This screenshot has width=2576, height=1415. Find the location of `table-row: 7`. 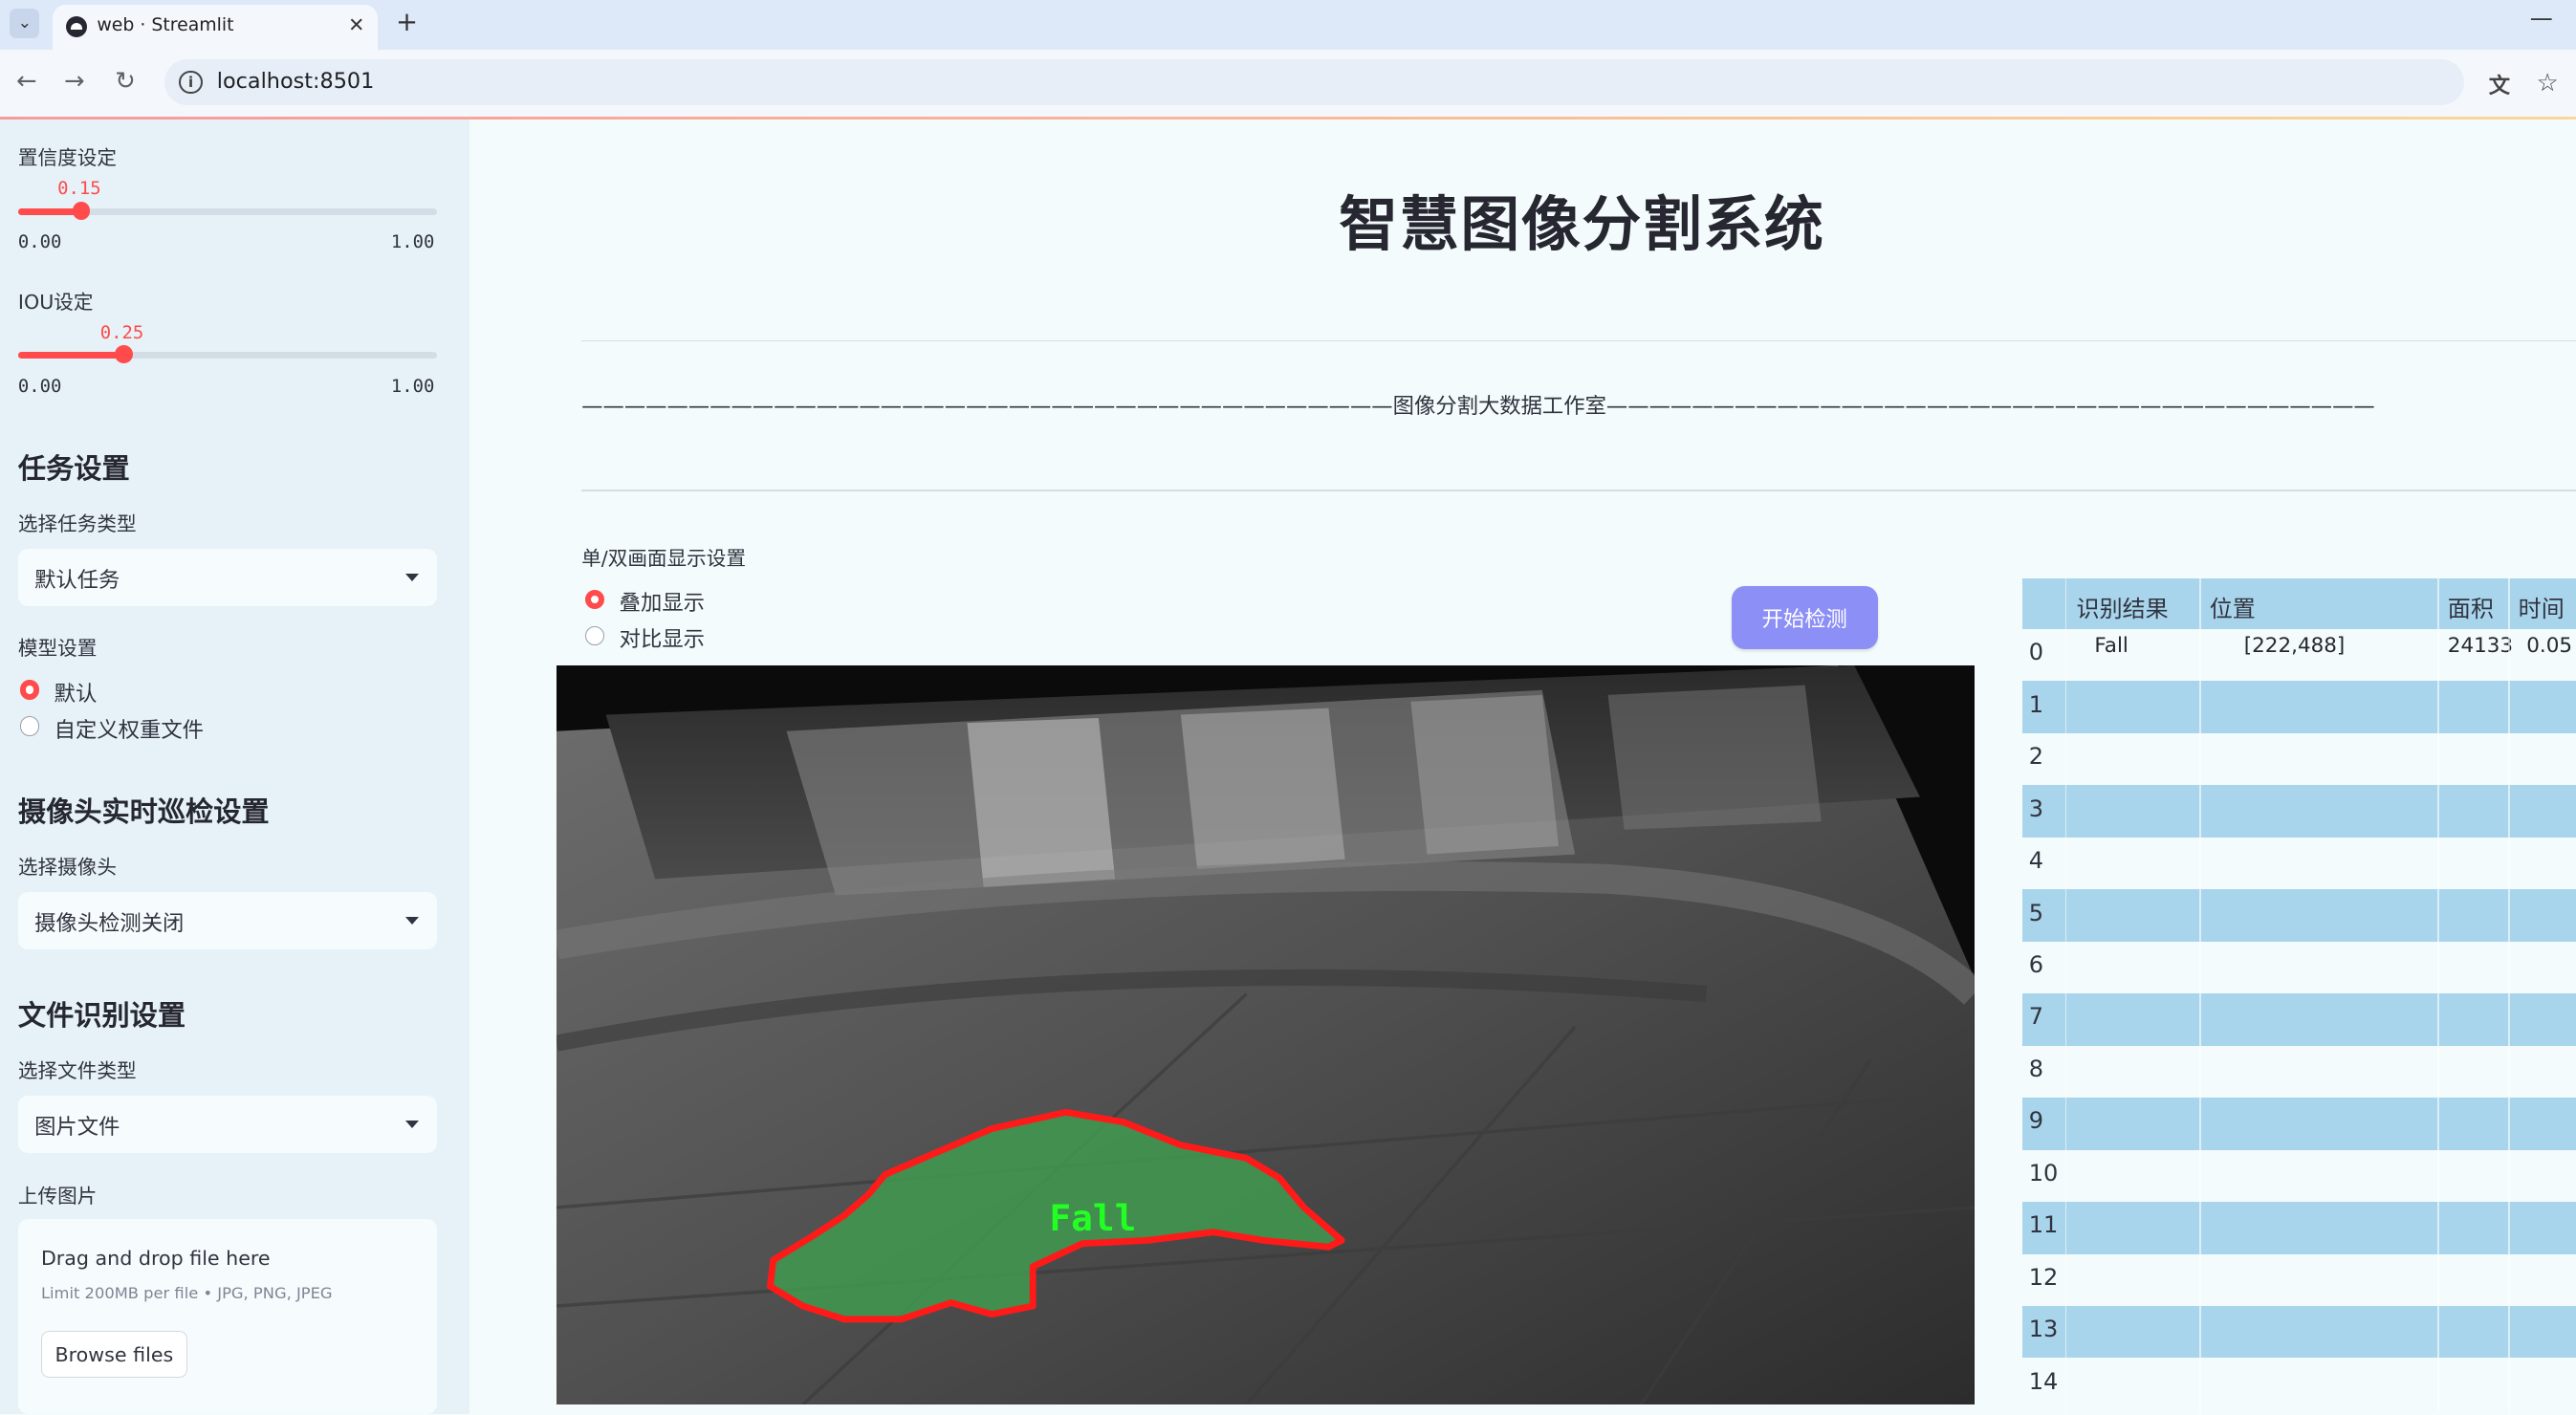

table-row: 7 is located at coordinates (2298, 1020).